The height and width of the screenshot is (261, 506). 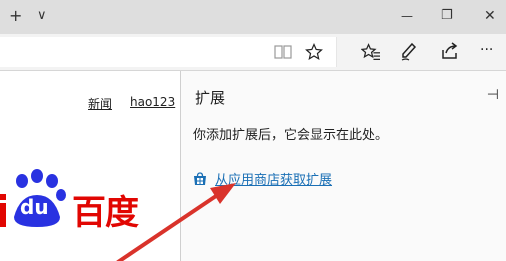 What do you see at coordinates (152, 102) in the screenshot?
I see `hao123-link: hao123` at bounding box center [152, 102].